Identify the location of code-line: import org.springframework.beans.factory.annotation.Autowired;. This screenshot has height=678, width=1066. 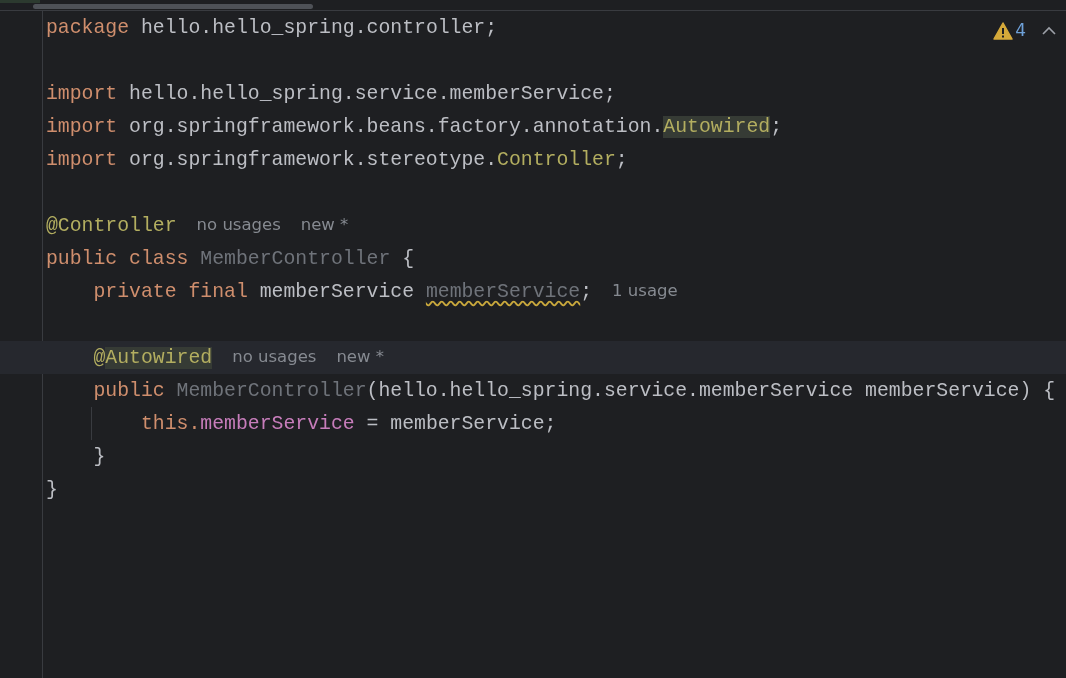
(414, 127).